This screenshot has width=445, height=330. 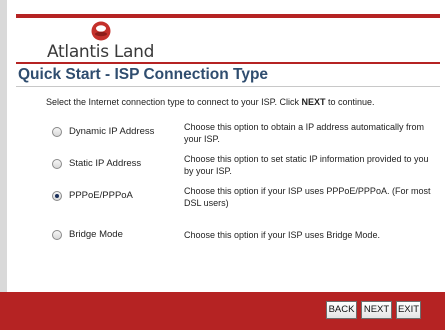 What do you see at coordinates (101, 195) in the screenshot?
I see `option-label-pppoe: PPPoE/PPPoA` at bounding box center [101, 195].